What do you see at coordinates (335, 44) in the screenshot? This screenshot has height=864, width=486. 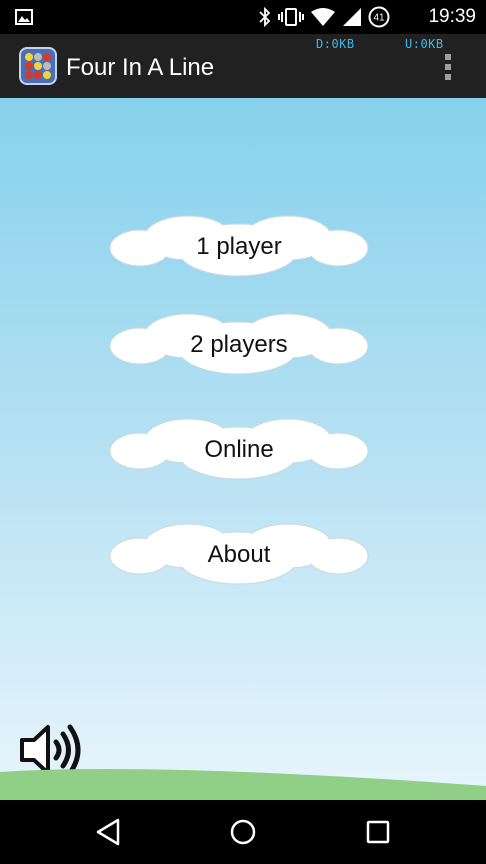 I see `download-counter: D:0KB` at bounding box center [335, 44].